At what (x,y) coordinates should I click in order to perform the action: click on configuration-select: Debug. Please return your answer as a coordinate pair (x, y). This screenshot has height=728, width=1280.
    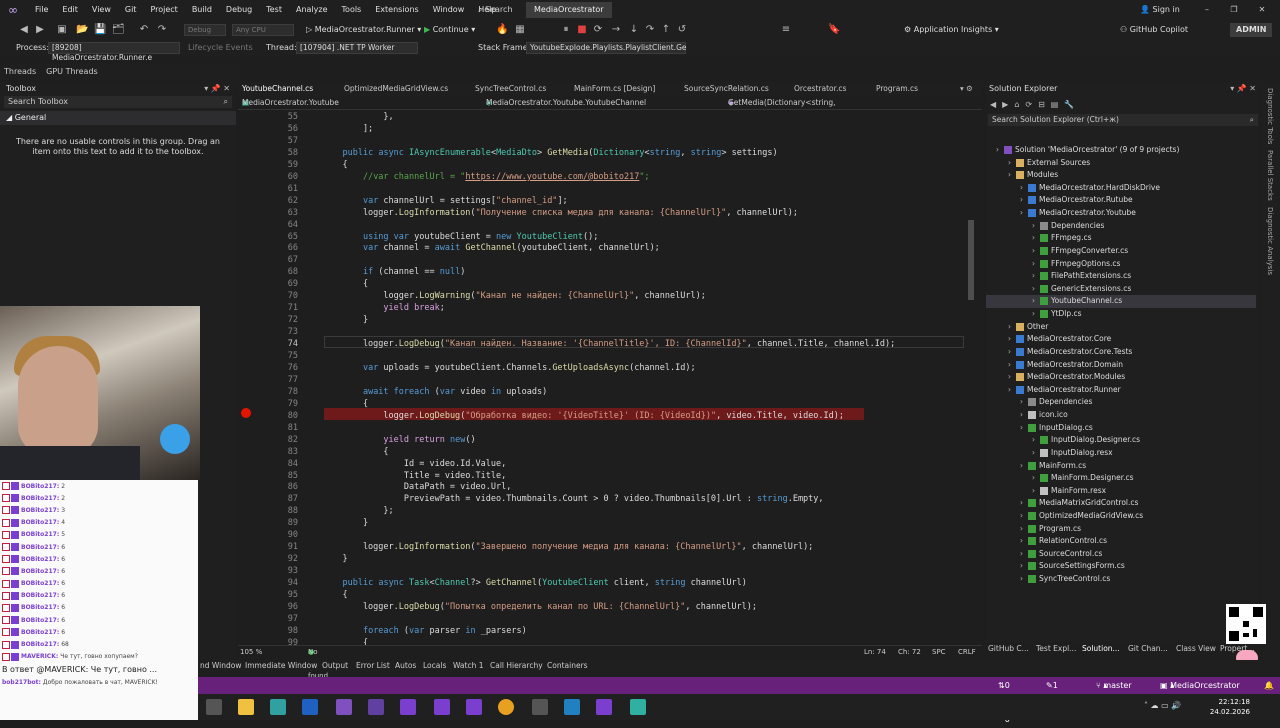
    Looking at the image, I should click on (205, 30).